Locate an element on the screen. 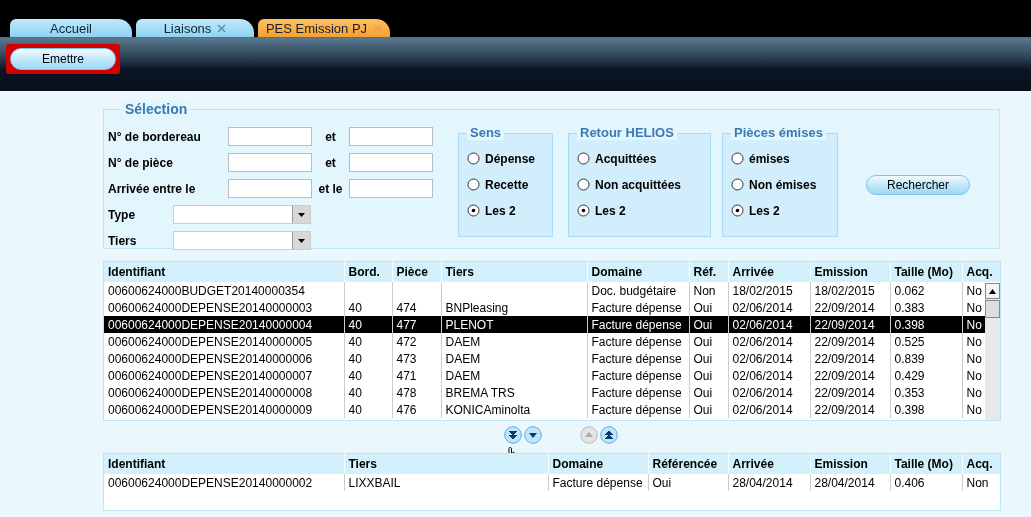 The height and width of the screenshot is (517, 1031). field-label: et is located at coordinates (330, 136).